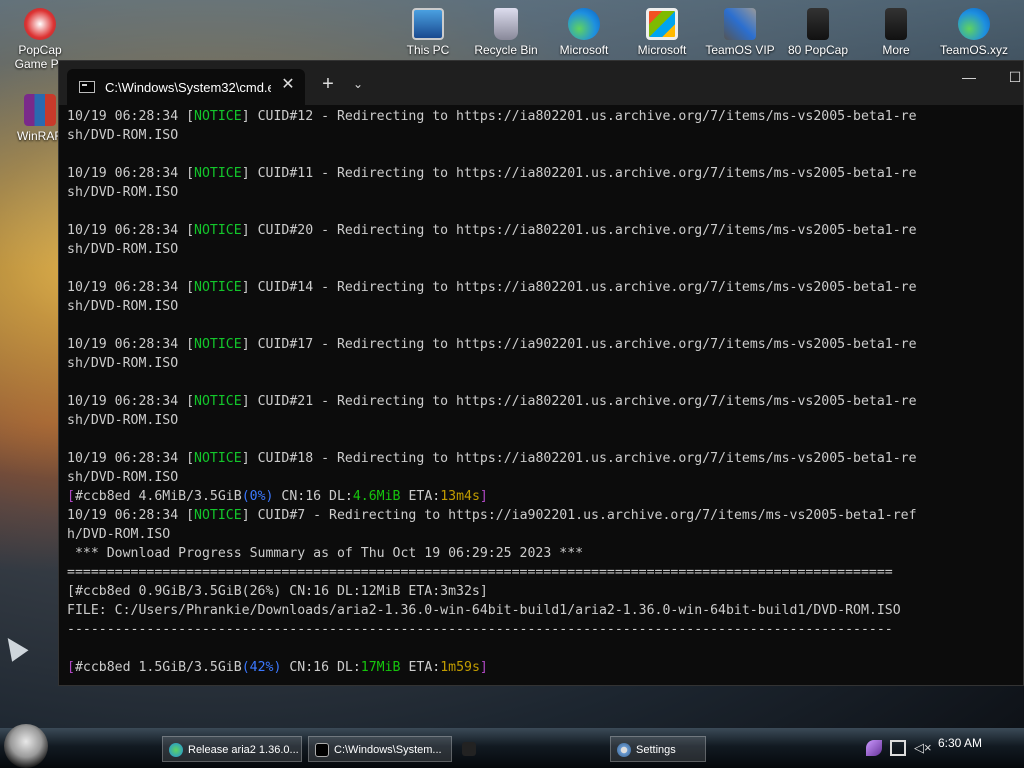 Image resolution: width=1024 pixels, height=768 pixels. I want to click on console-dl-text: 17MiB, so click(380, 667).